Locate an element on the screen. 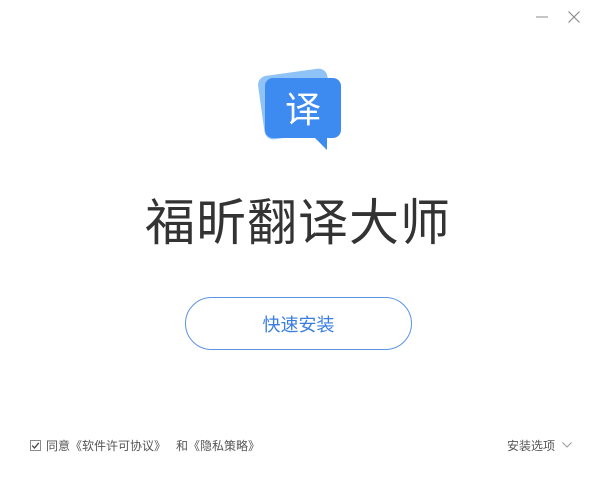 The width and height of the screenshot is (596, 477). minimize-icon is located at coordinates (542, 17).